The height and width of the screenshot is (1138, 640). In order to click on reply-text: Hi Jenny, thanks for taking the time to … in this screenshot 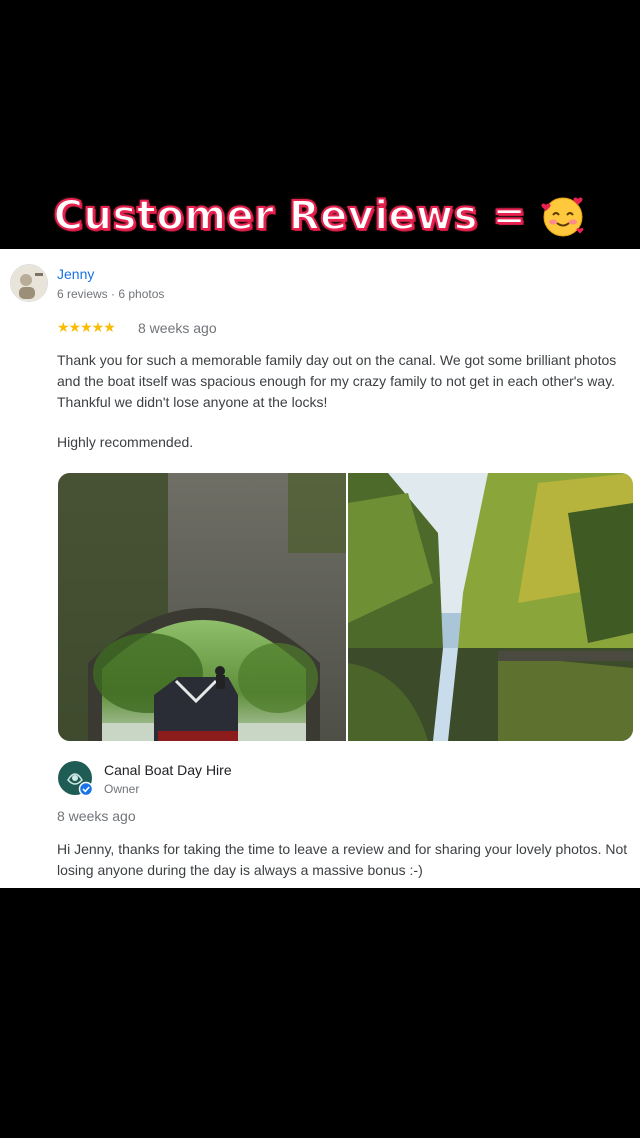, I will do `click(342, 859)`.